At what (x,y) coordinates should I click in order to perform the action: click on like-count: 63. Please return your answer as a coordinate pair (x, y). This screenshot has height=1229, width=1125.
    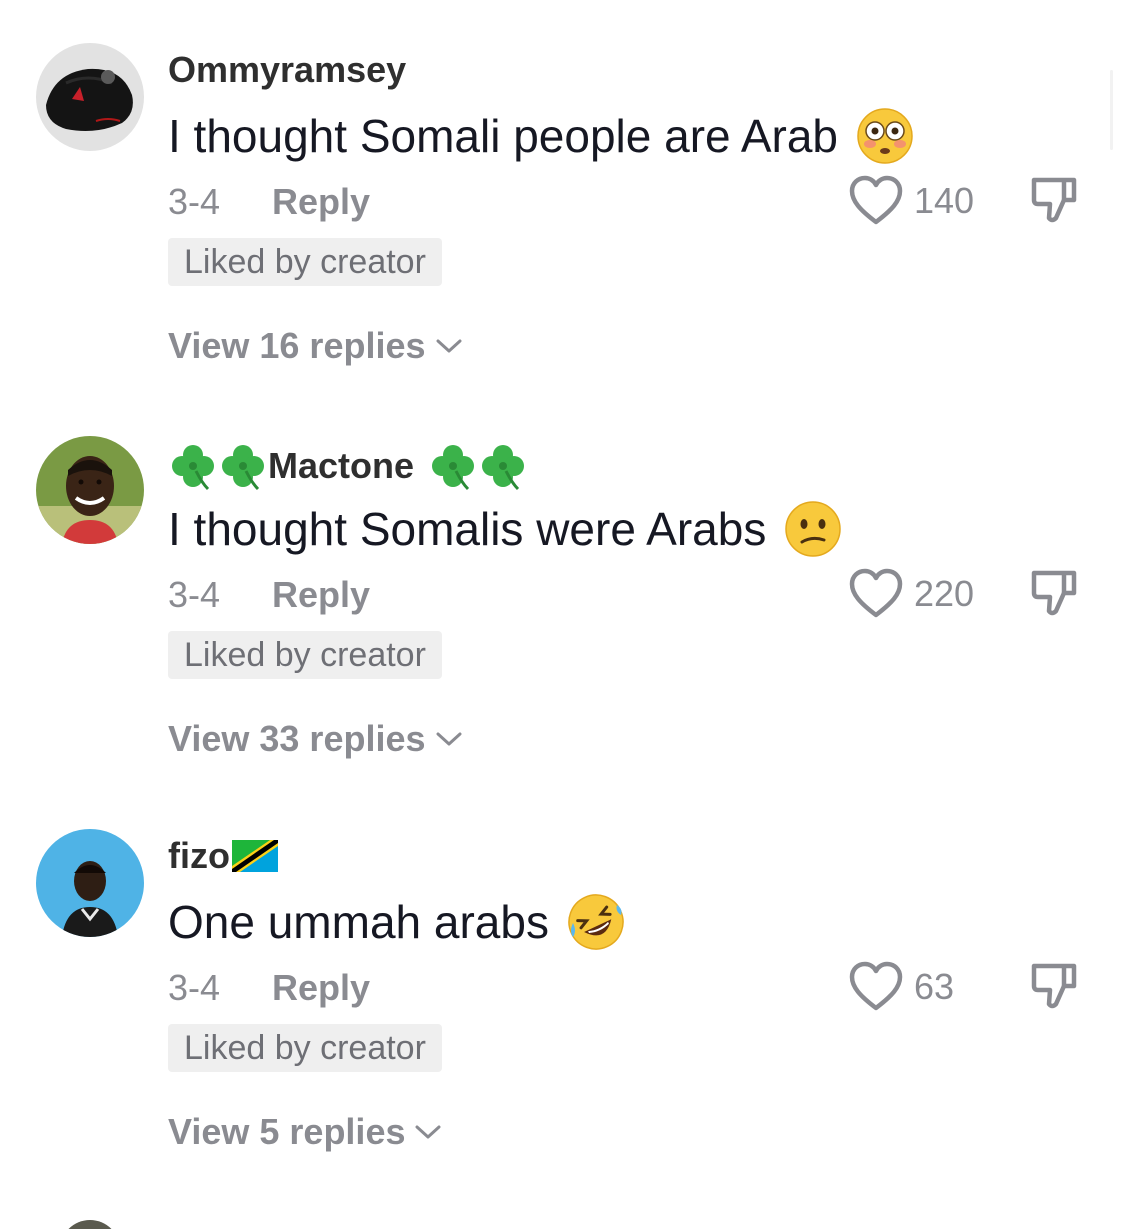
    Looking at the image, I should click on (934, 986).